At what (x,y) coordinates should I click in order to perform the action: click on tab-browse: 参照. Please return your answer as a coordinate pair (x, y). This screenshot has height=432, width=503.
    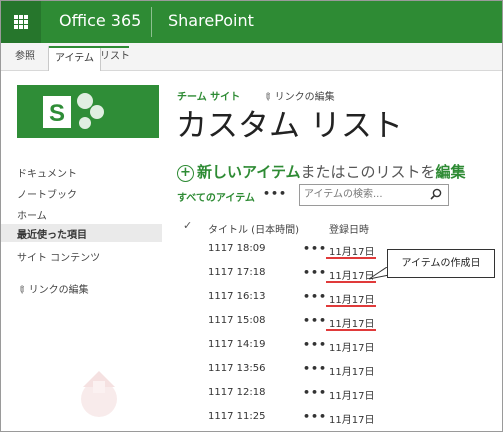
    Looking at the image, I should click on (25, 56).